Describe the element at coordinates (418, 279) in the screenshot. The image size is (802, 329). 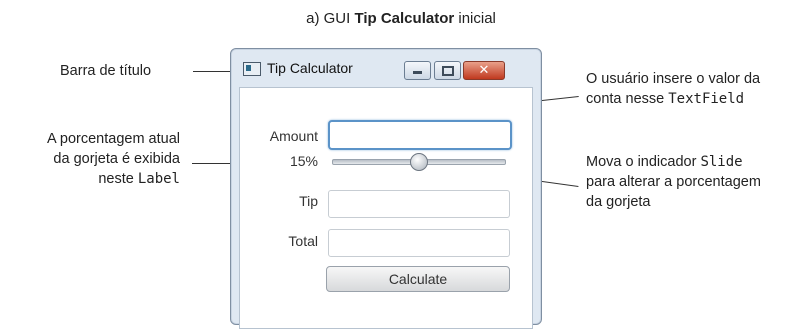
I see `calculate-button: Calculate` at that location.